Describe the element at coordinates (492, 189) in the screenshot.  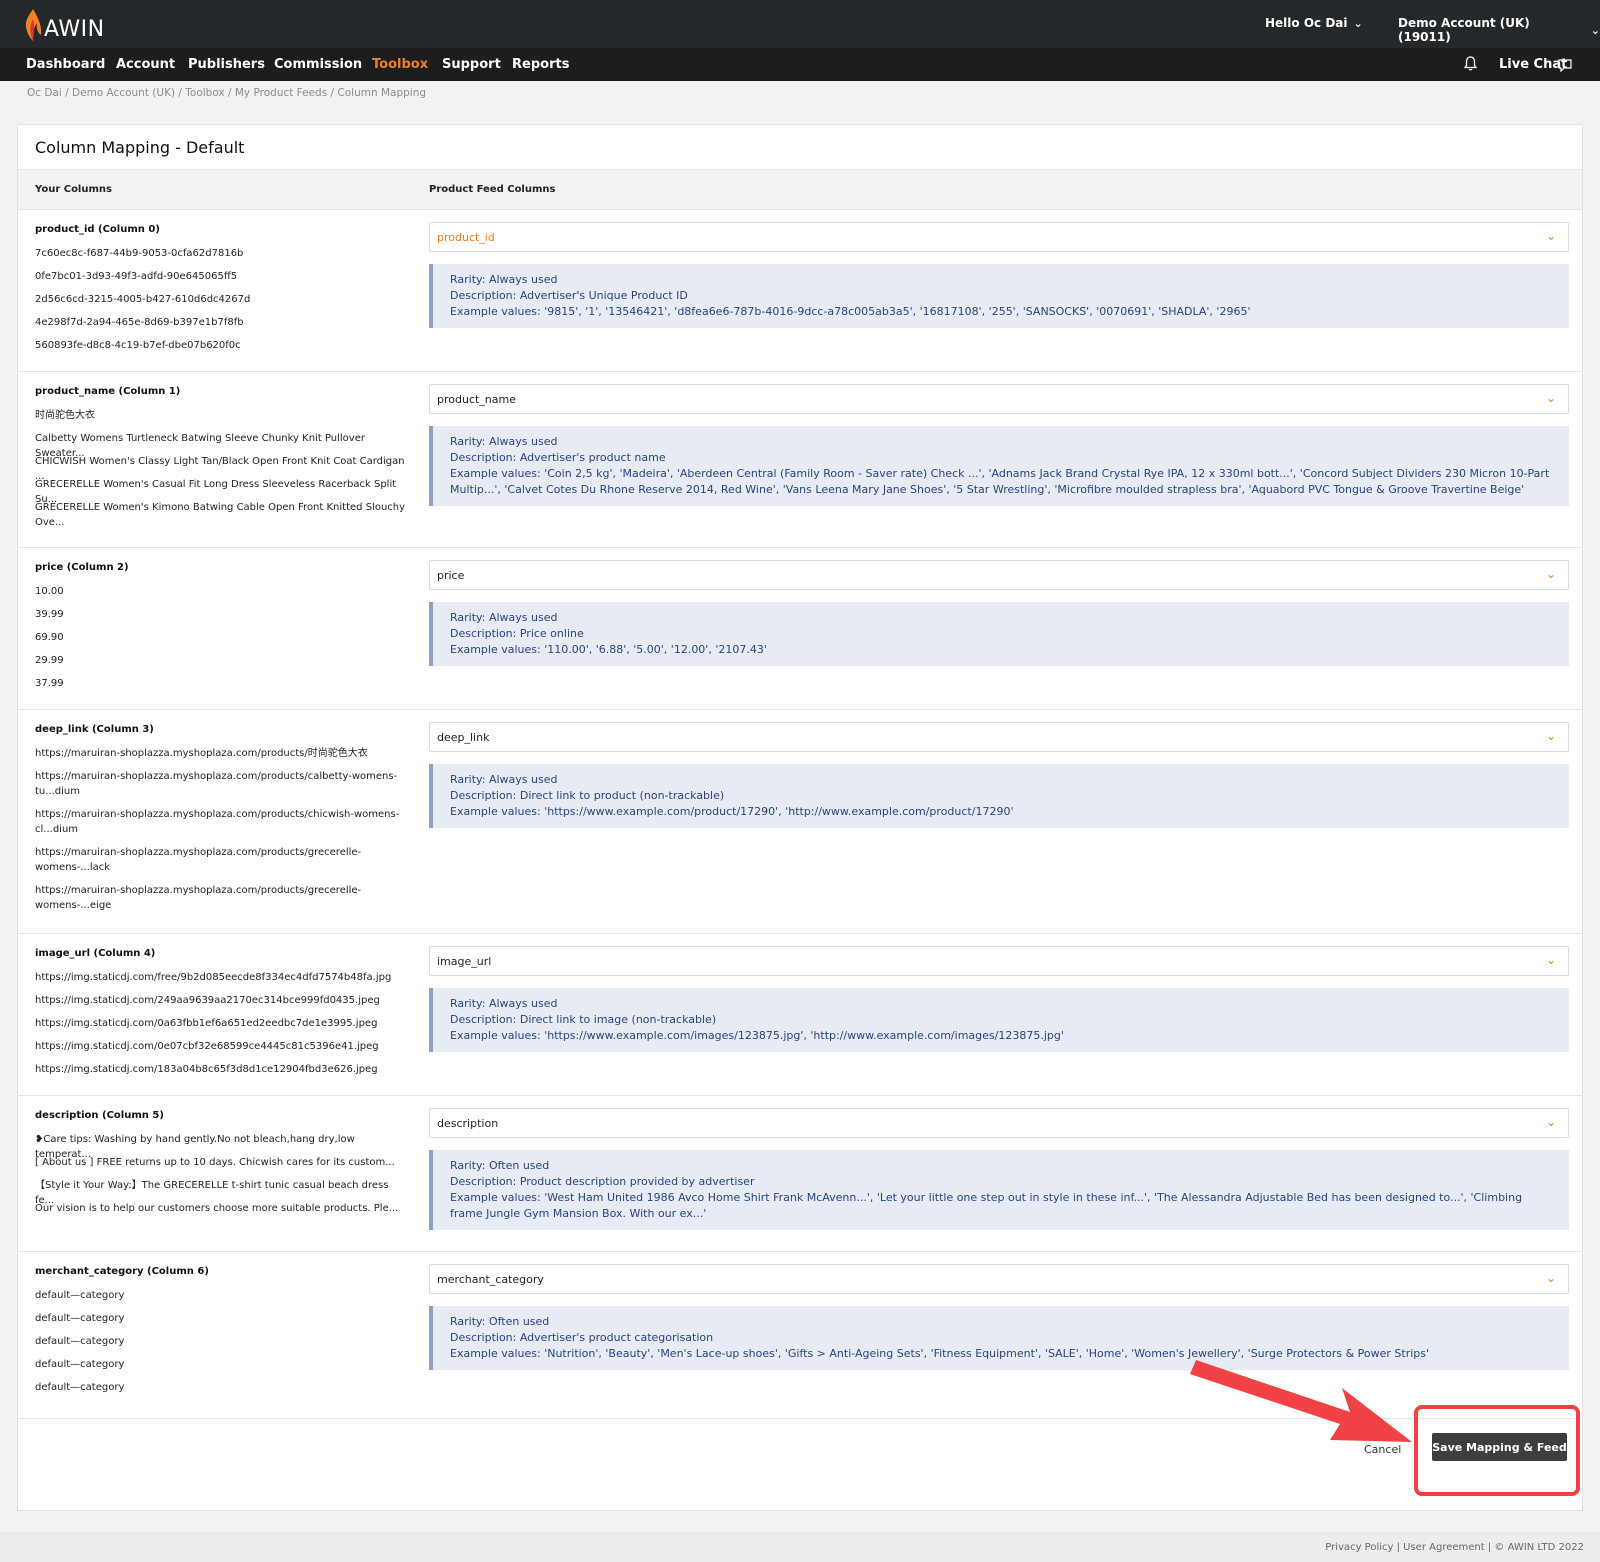
I see `feed-columns-header: Product Feed Columns` at that location.